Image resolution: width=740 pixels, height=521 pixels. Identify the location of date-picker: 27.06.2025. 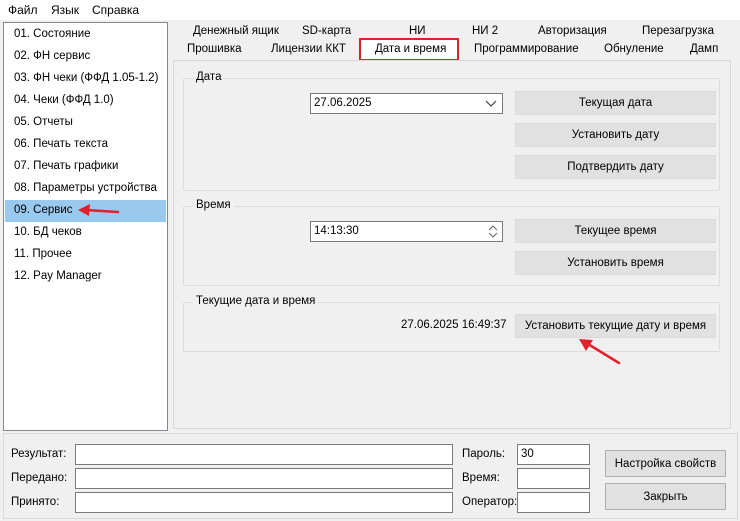
(406, 103).